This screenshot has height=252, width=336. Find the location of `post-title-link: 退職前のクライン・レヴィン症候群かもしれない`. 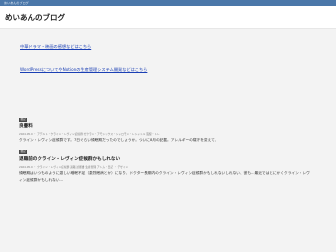

post-title-link: 退職前のクライン・レヴィン症候群かもしれない is located at coordinates (69, 159).